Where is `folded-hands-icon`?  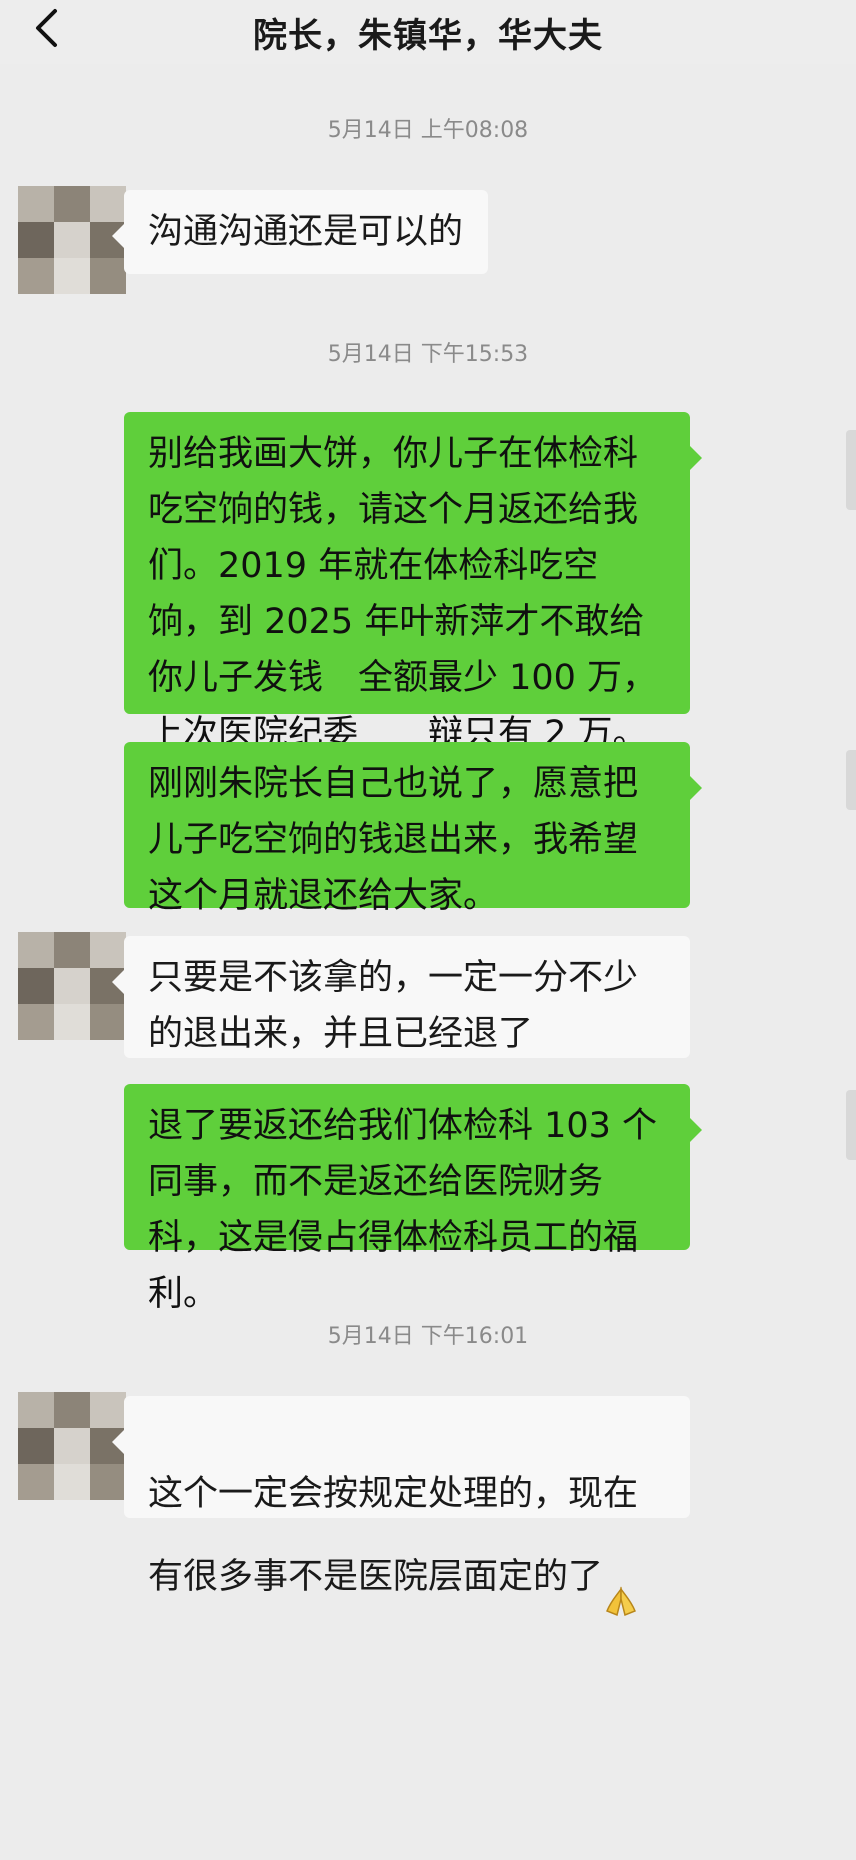
folded-hands-icon is located at coordinates (621, 1578).